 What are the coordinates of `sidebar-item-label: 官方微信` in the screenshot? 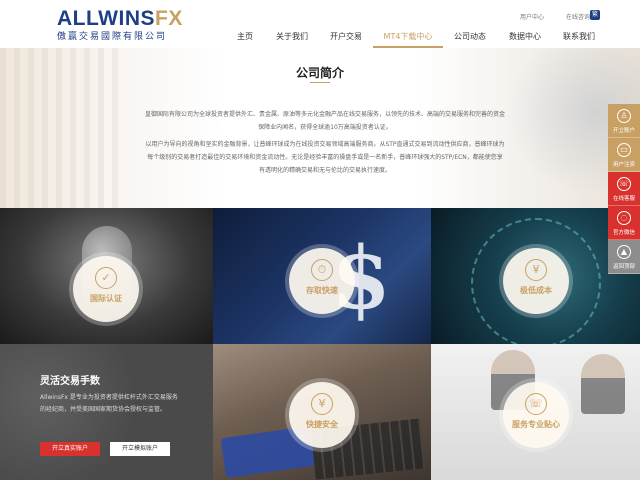 It's located at (623, 233).